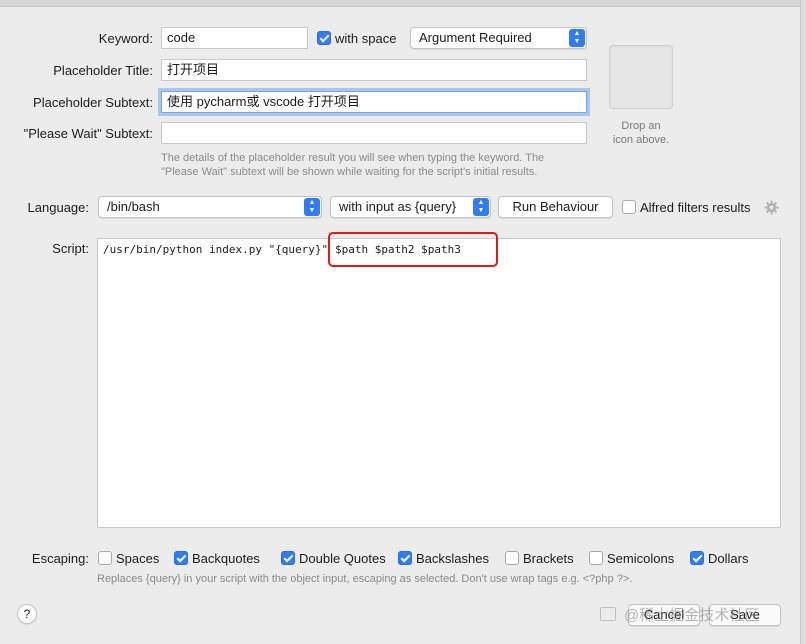 This screenshot has width=806, height=644. What do you see at coordinates (641, 77) in the screenshot?
I see `icon-drop-well` at bounding box center [641, 77].